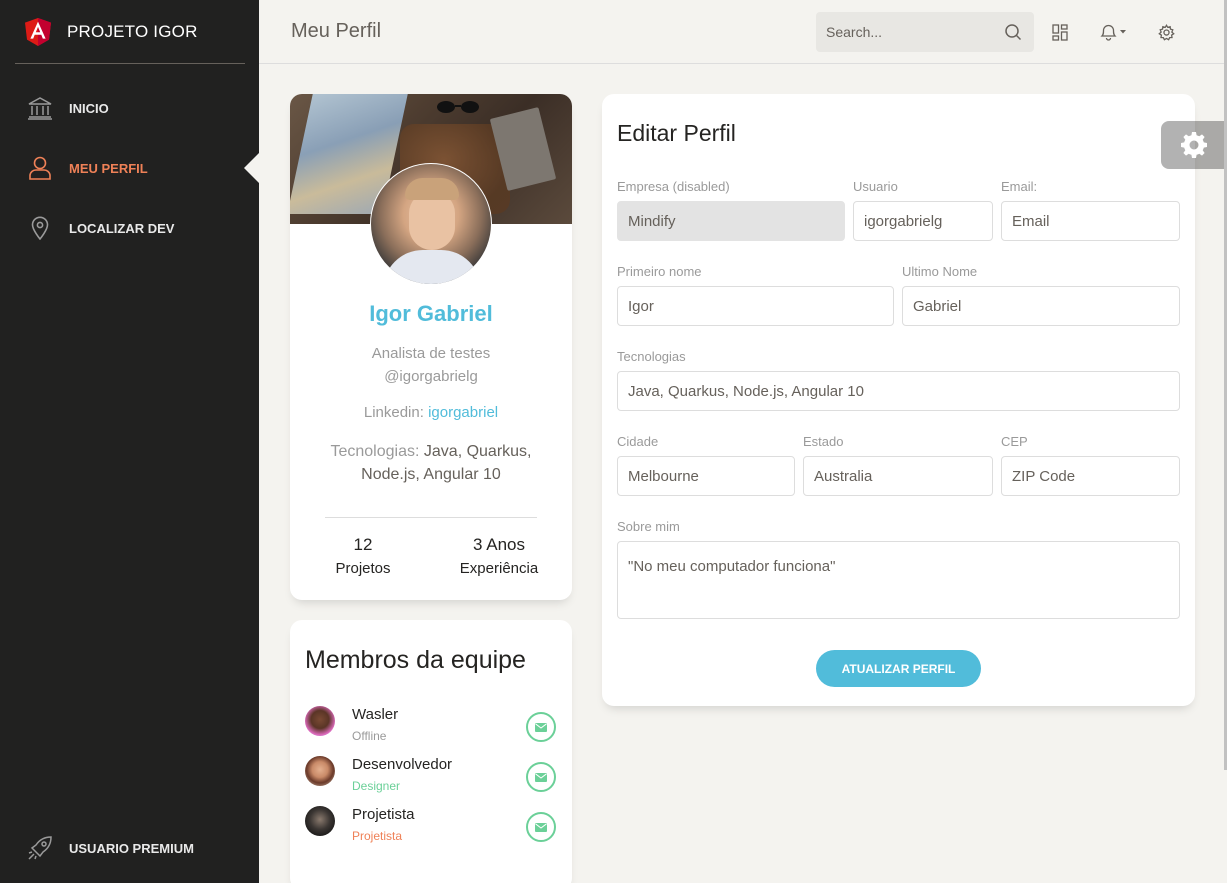 Image resolution: width=1227 pixels, height=883 pixels. Describe the element at coordinates (743, 32) in the screenshot. I see `topbar: Meu Perfil` at that location.